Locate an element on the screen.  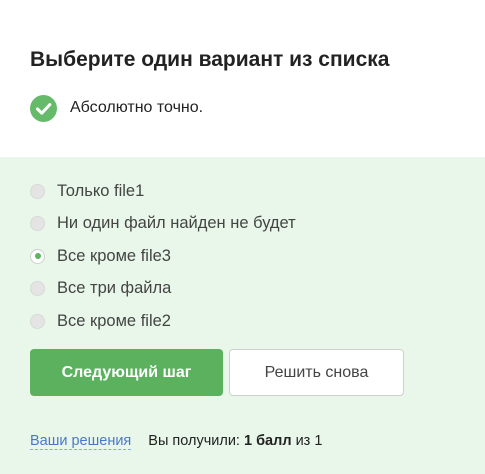
option-label: Все три файла is located at coordinates (114, 288).